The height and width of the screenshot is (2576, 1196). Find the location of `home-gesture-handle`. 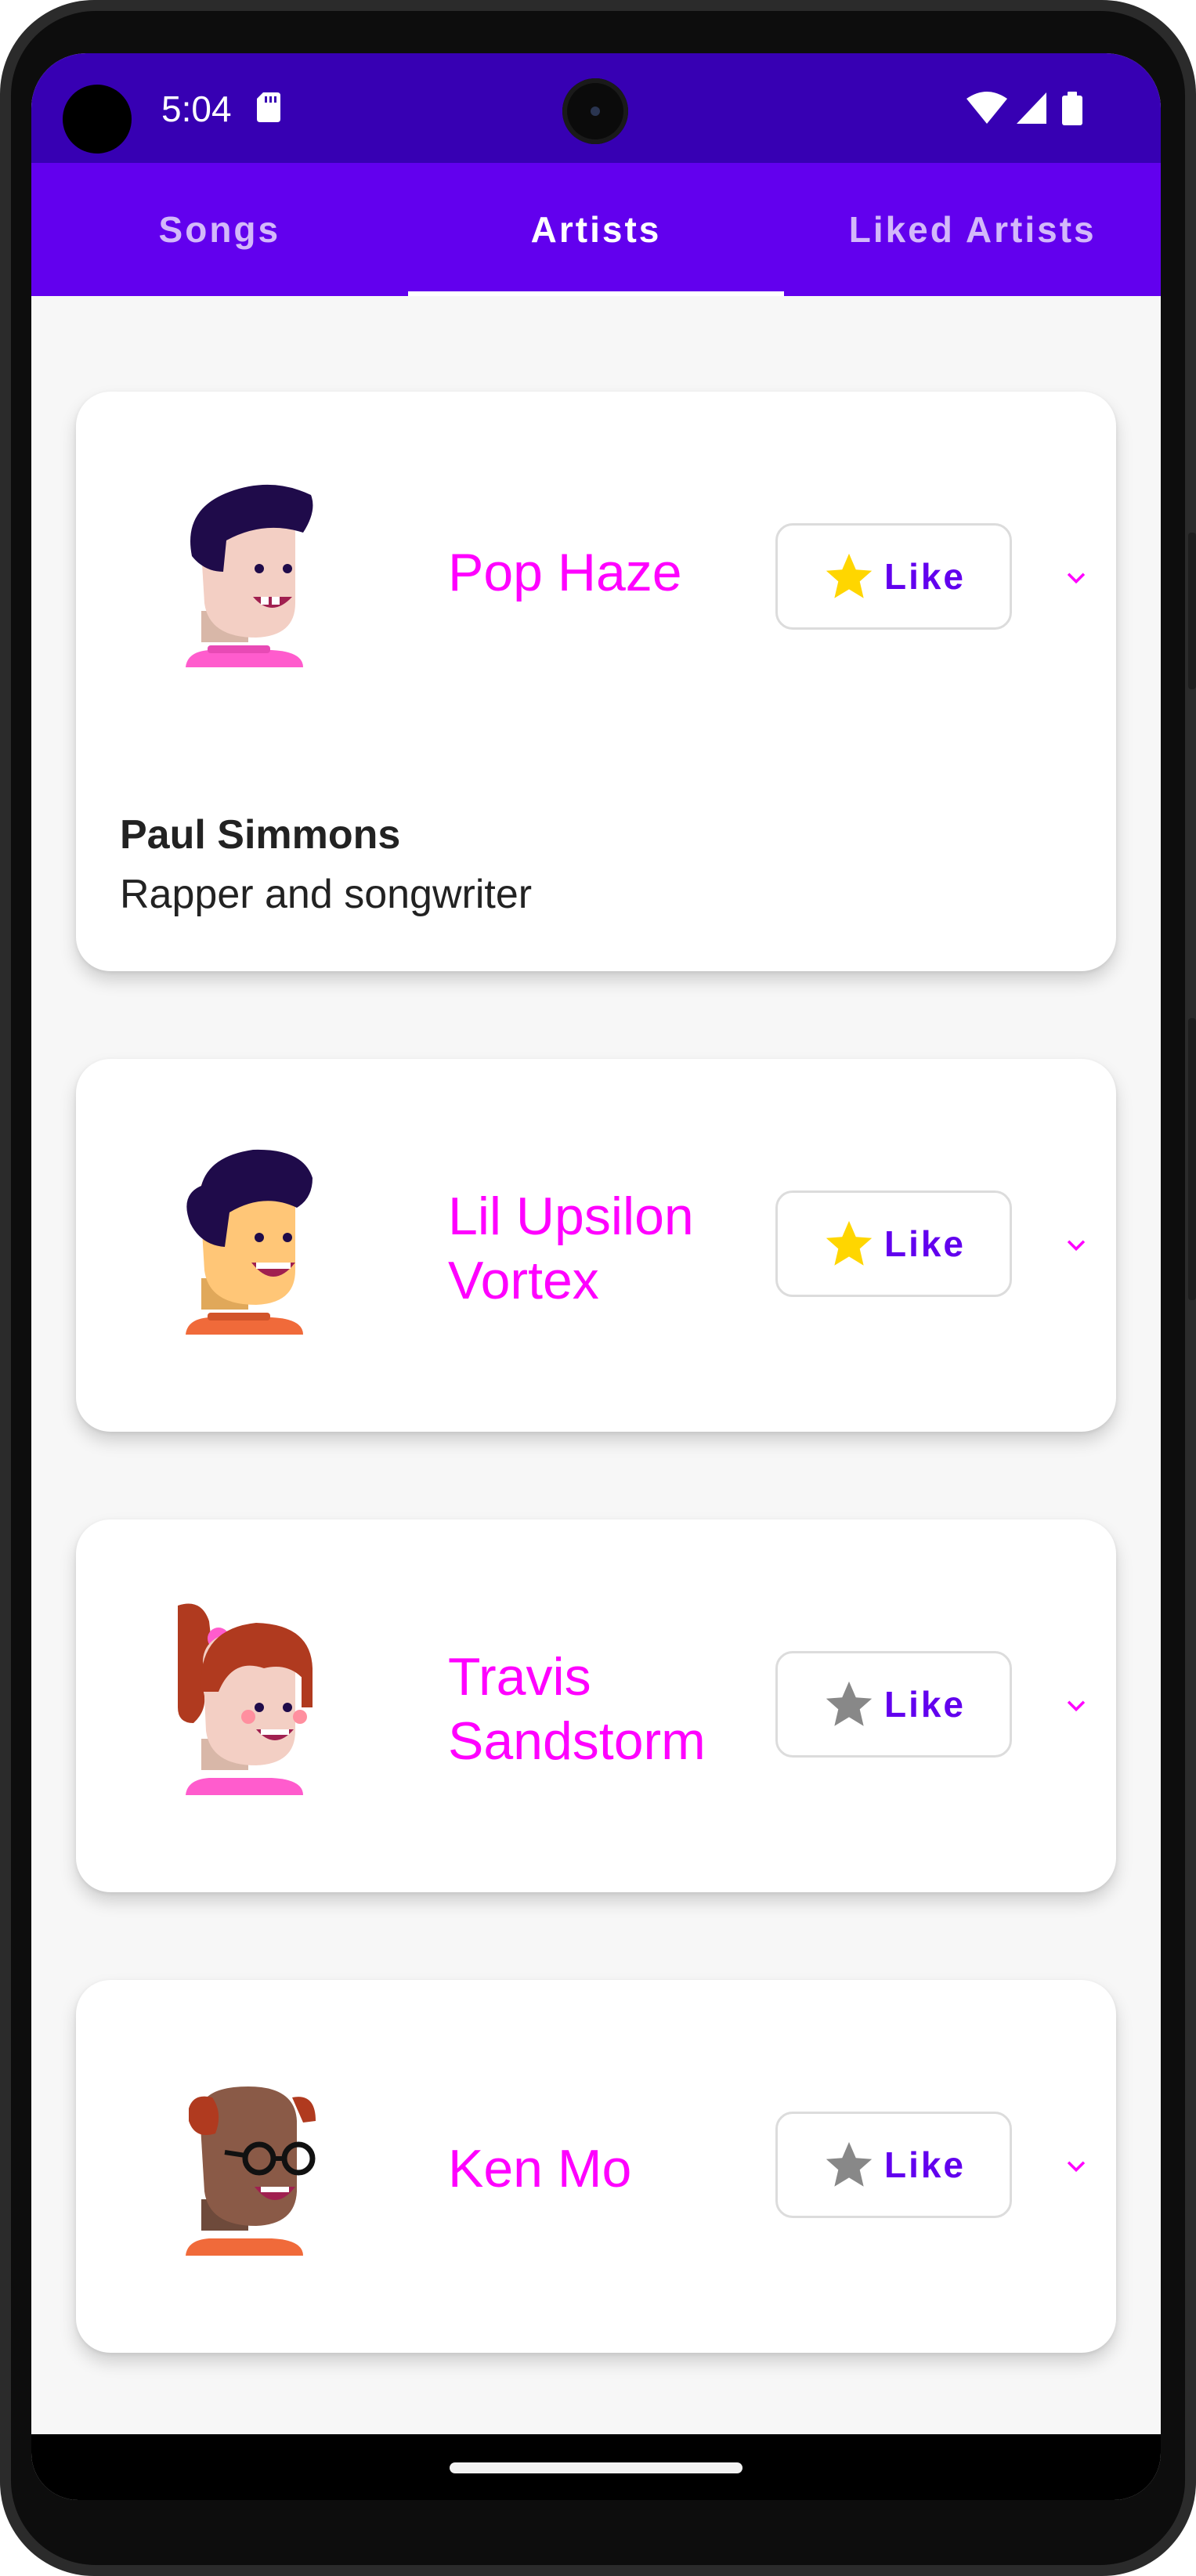

home-gesture-handle is located at coordinates (596, 2467).